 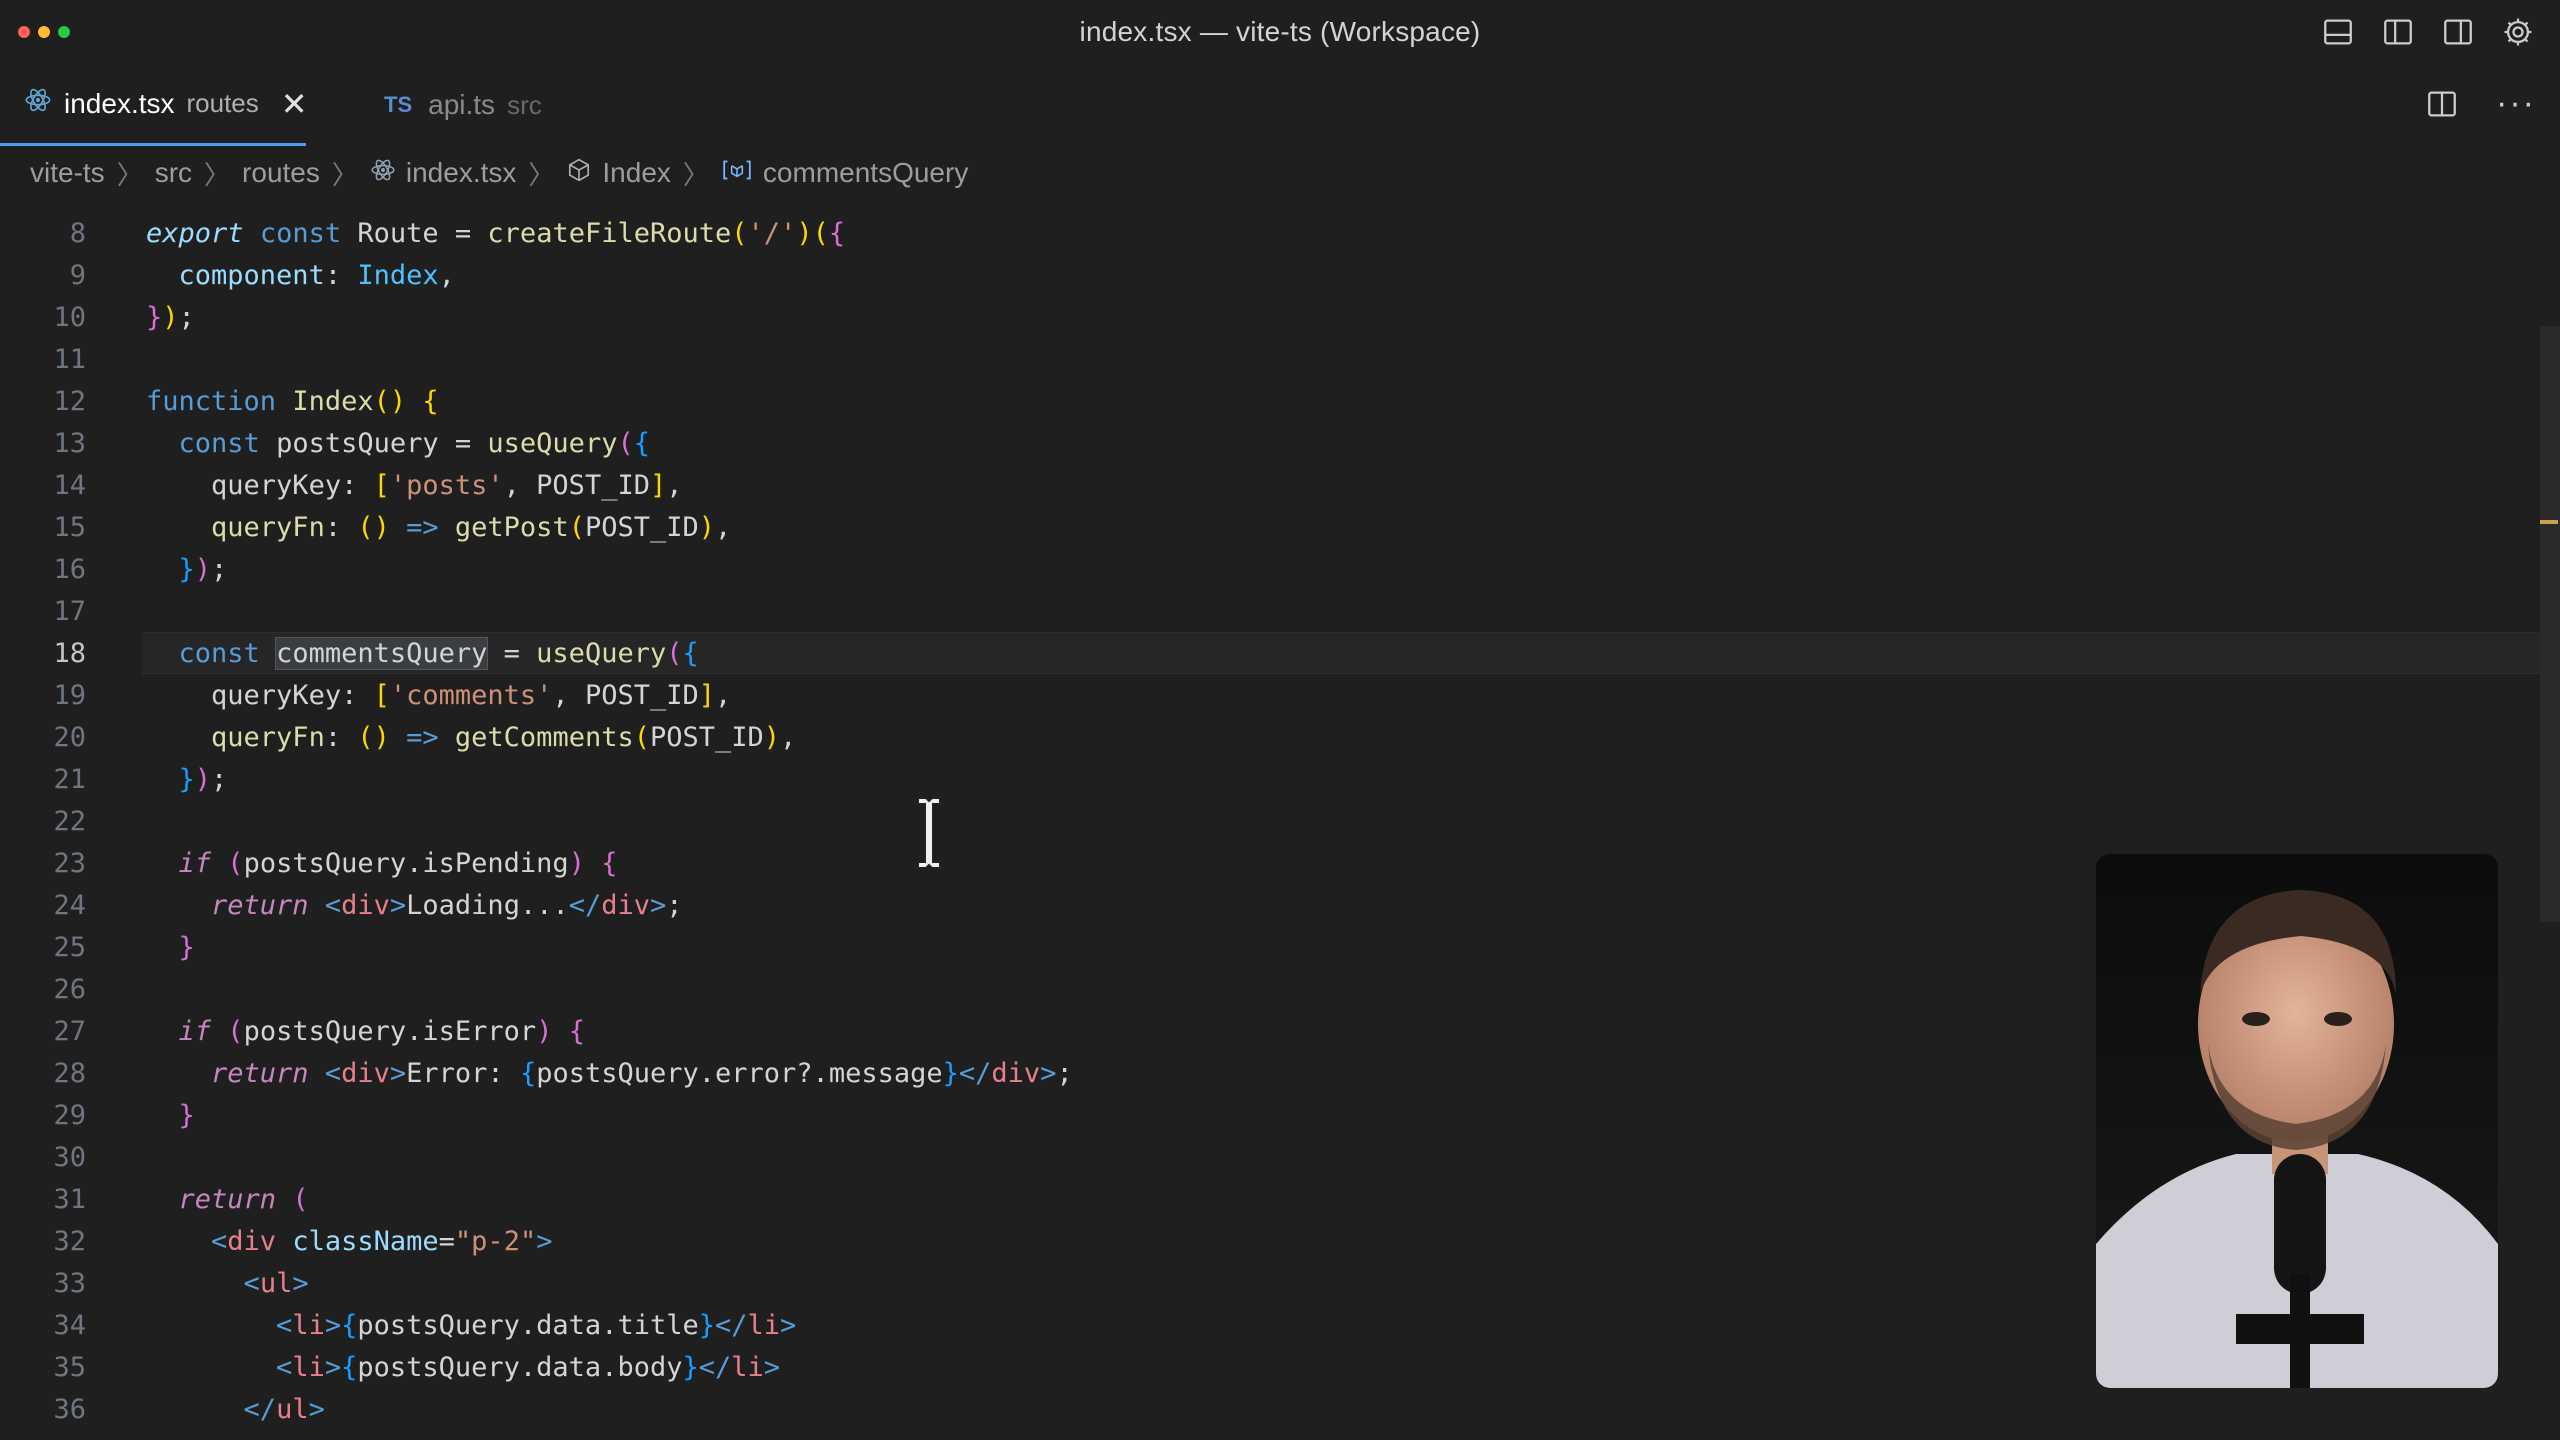 What do you see at coordinates (69, 1283) in the screenshot?
I see `line-number: 33` at bounding box center [69, 1283].